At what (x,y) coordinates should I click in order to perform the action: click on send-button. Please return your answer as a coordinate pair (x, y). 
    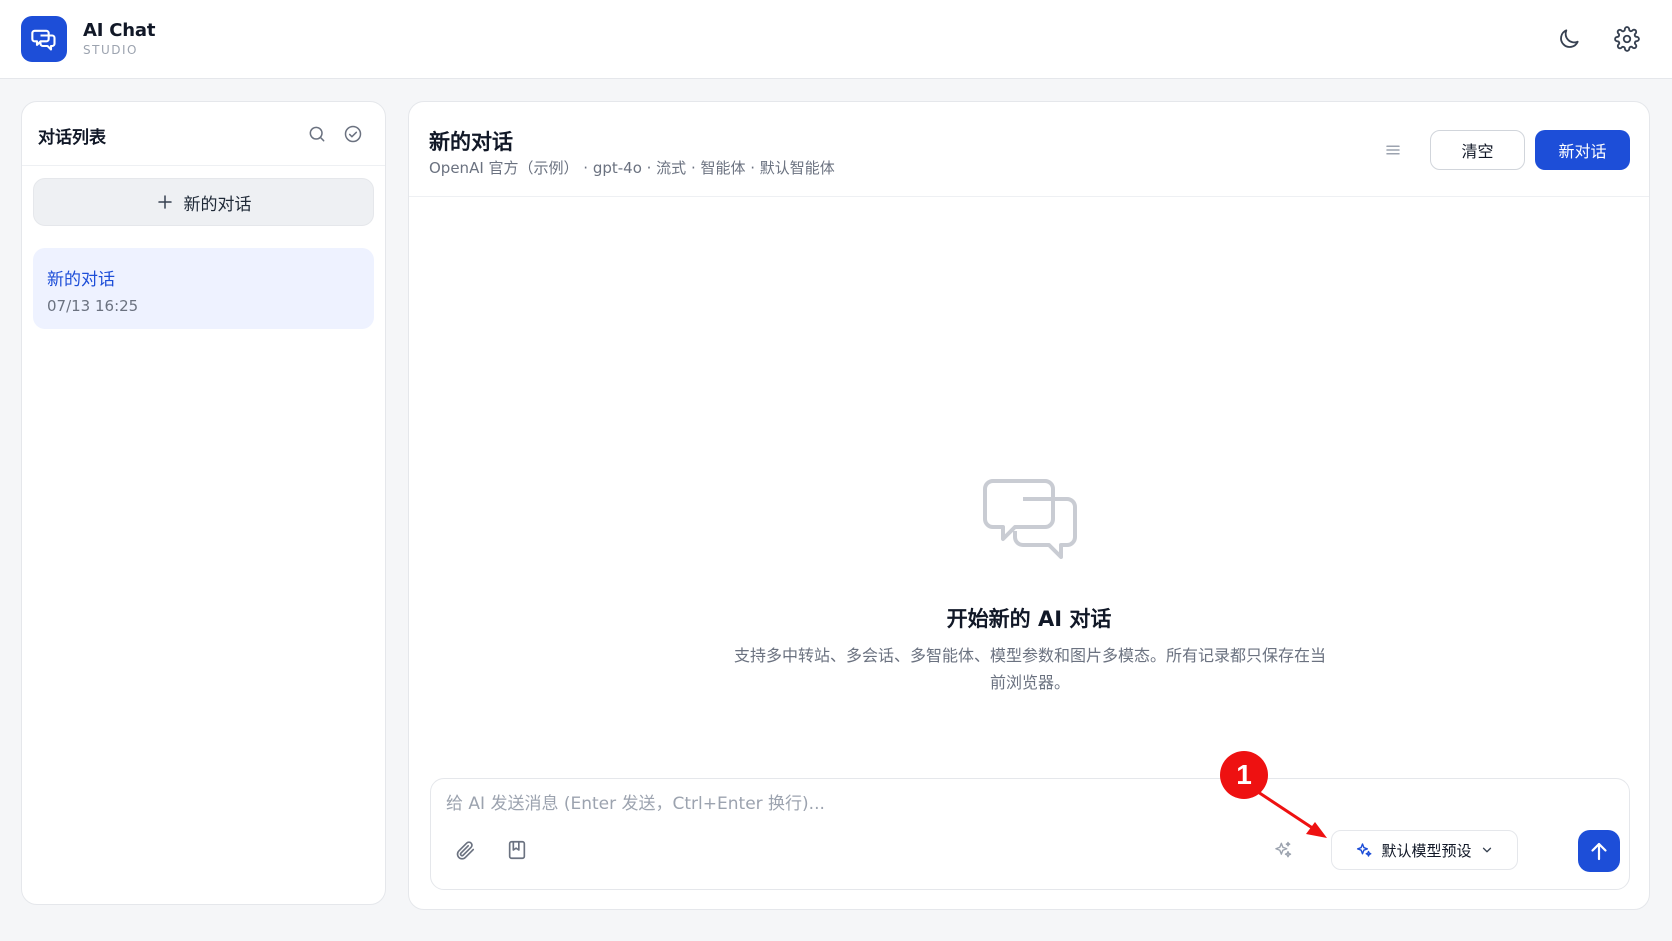
    Looking at the image, I should click on (1599, 851).